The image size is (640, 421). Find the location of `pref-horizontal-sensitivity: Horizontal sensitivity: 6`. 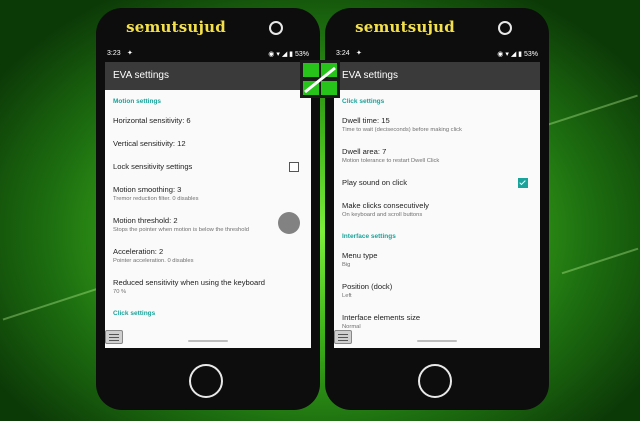

pref-horizontal-sensitivity: Horizontal sensitivity: 6 is located at coordinates (208, 120).